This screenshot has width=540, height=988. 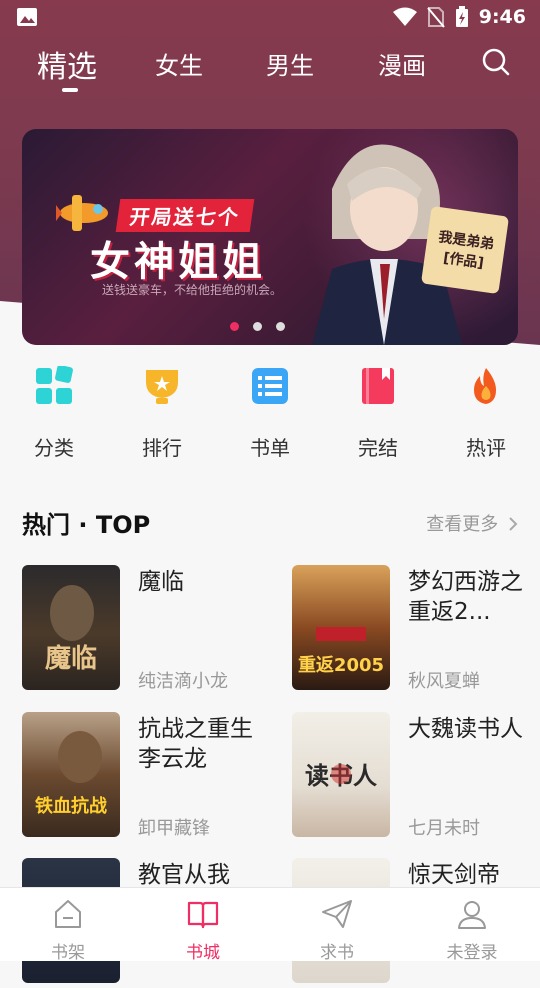 What do you see at coordinates (54, 384) in the screenshot?
I see `grid-icon` at bounding box center [54, 384].